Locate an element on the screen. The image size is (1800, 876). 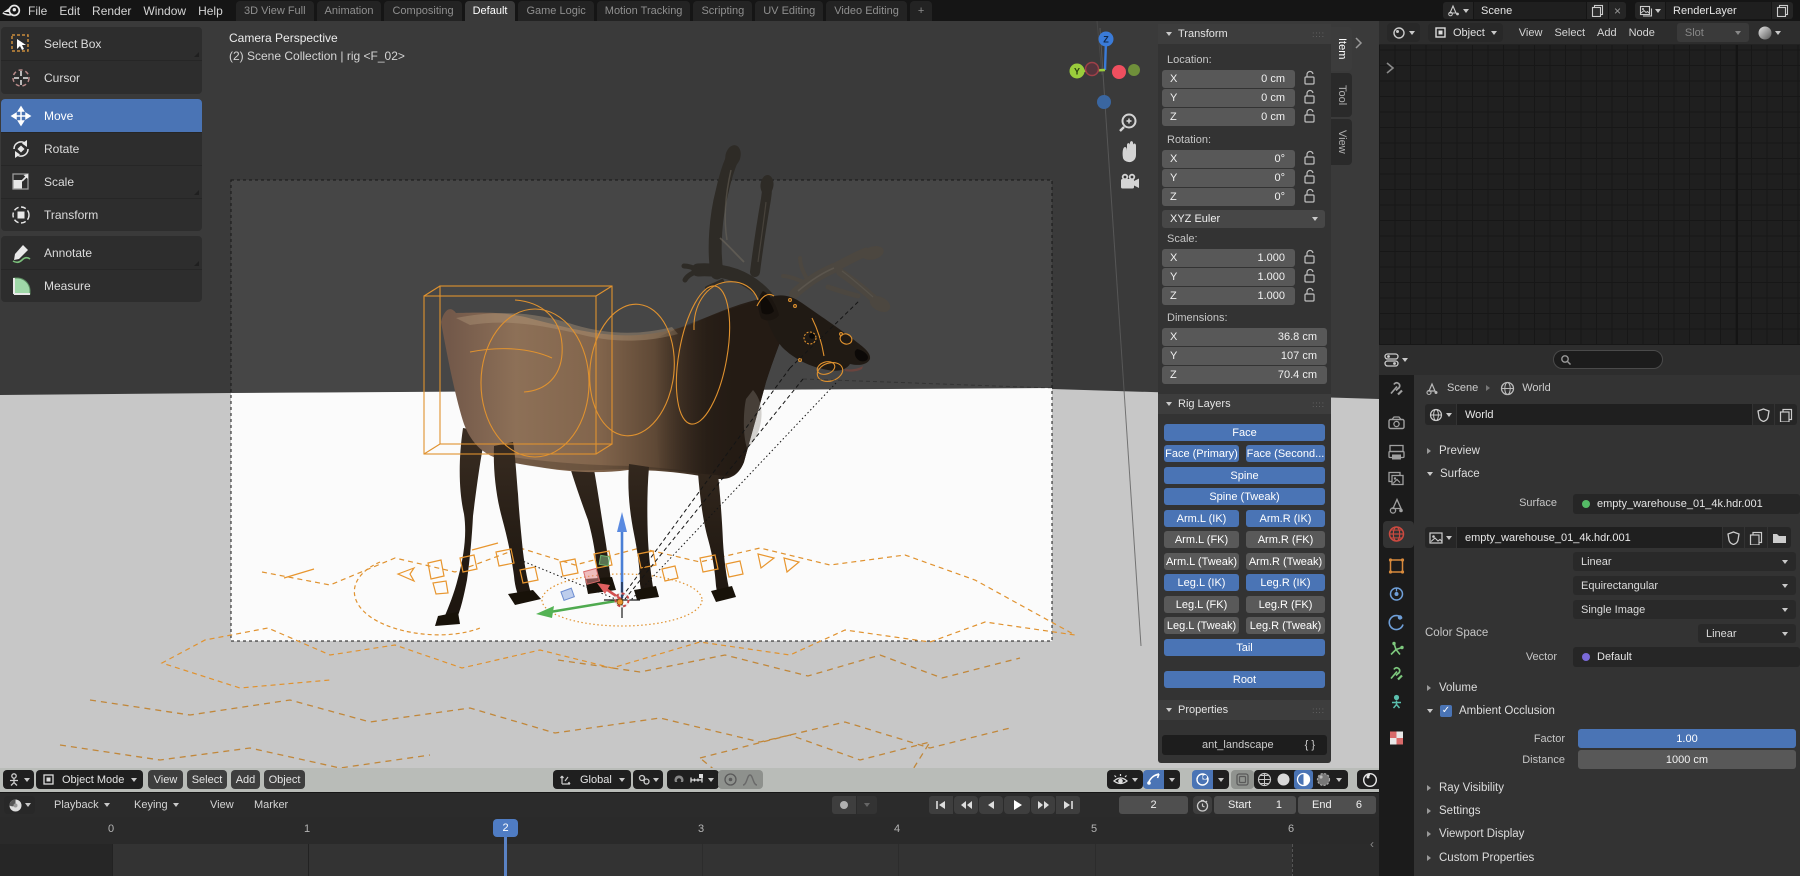
svg-text: Z is located at coordinates (1106, 40).